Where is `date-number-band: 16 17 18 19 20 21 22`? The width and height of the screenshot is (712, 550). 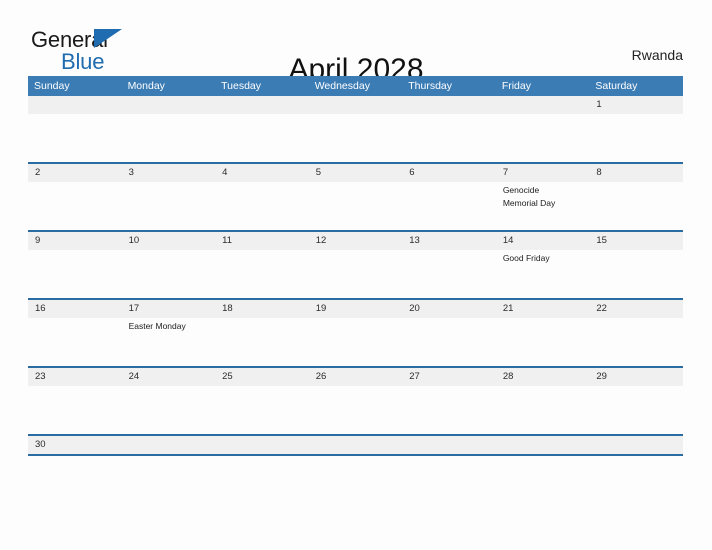
date-number-band: 16 17 18 19 20 21 22 is located at coordinates (355, 309).